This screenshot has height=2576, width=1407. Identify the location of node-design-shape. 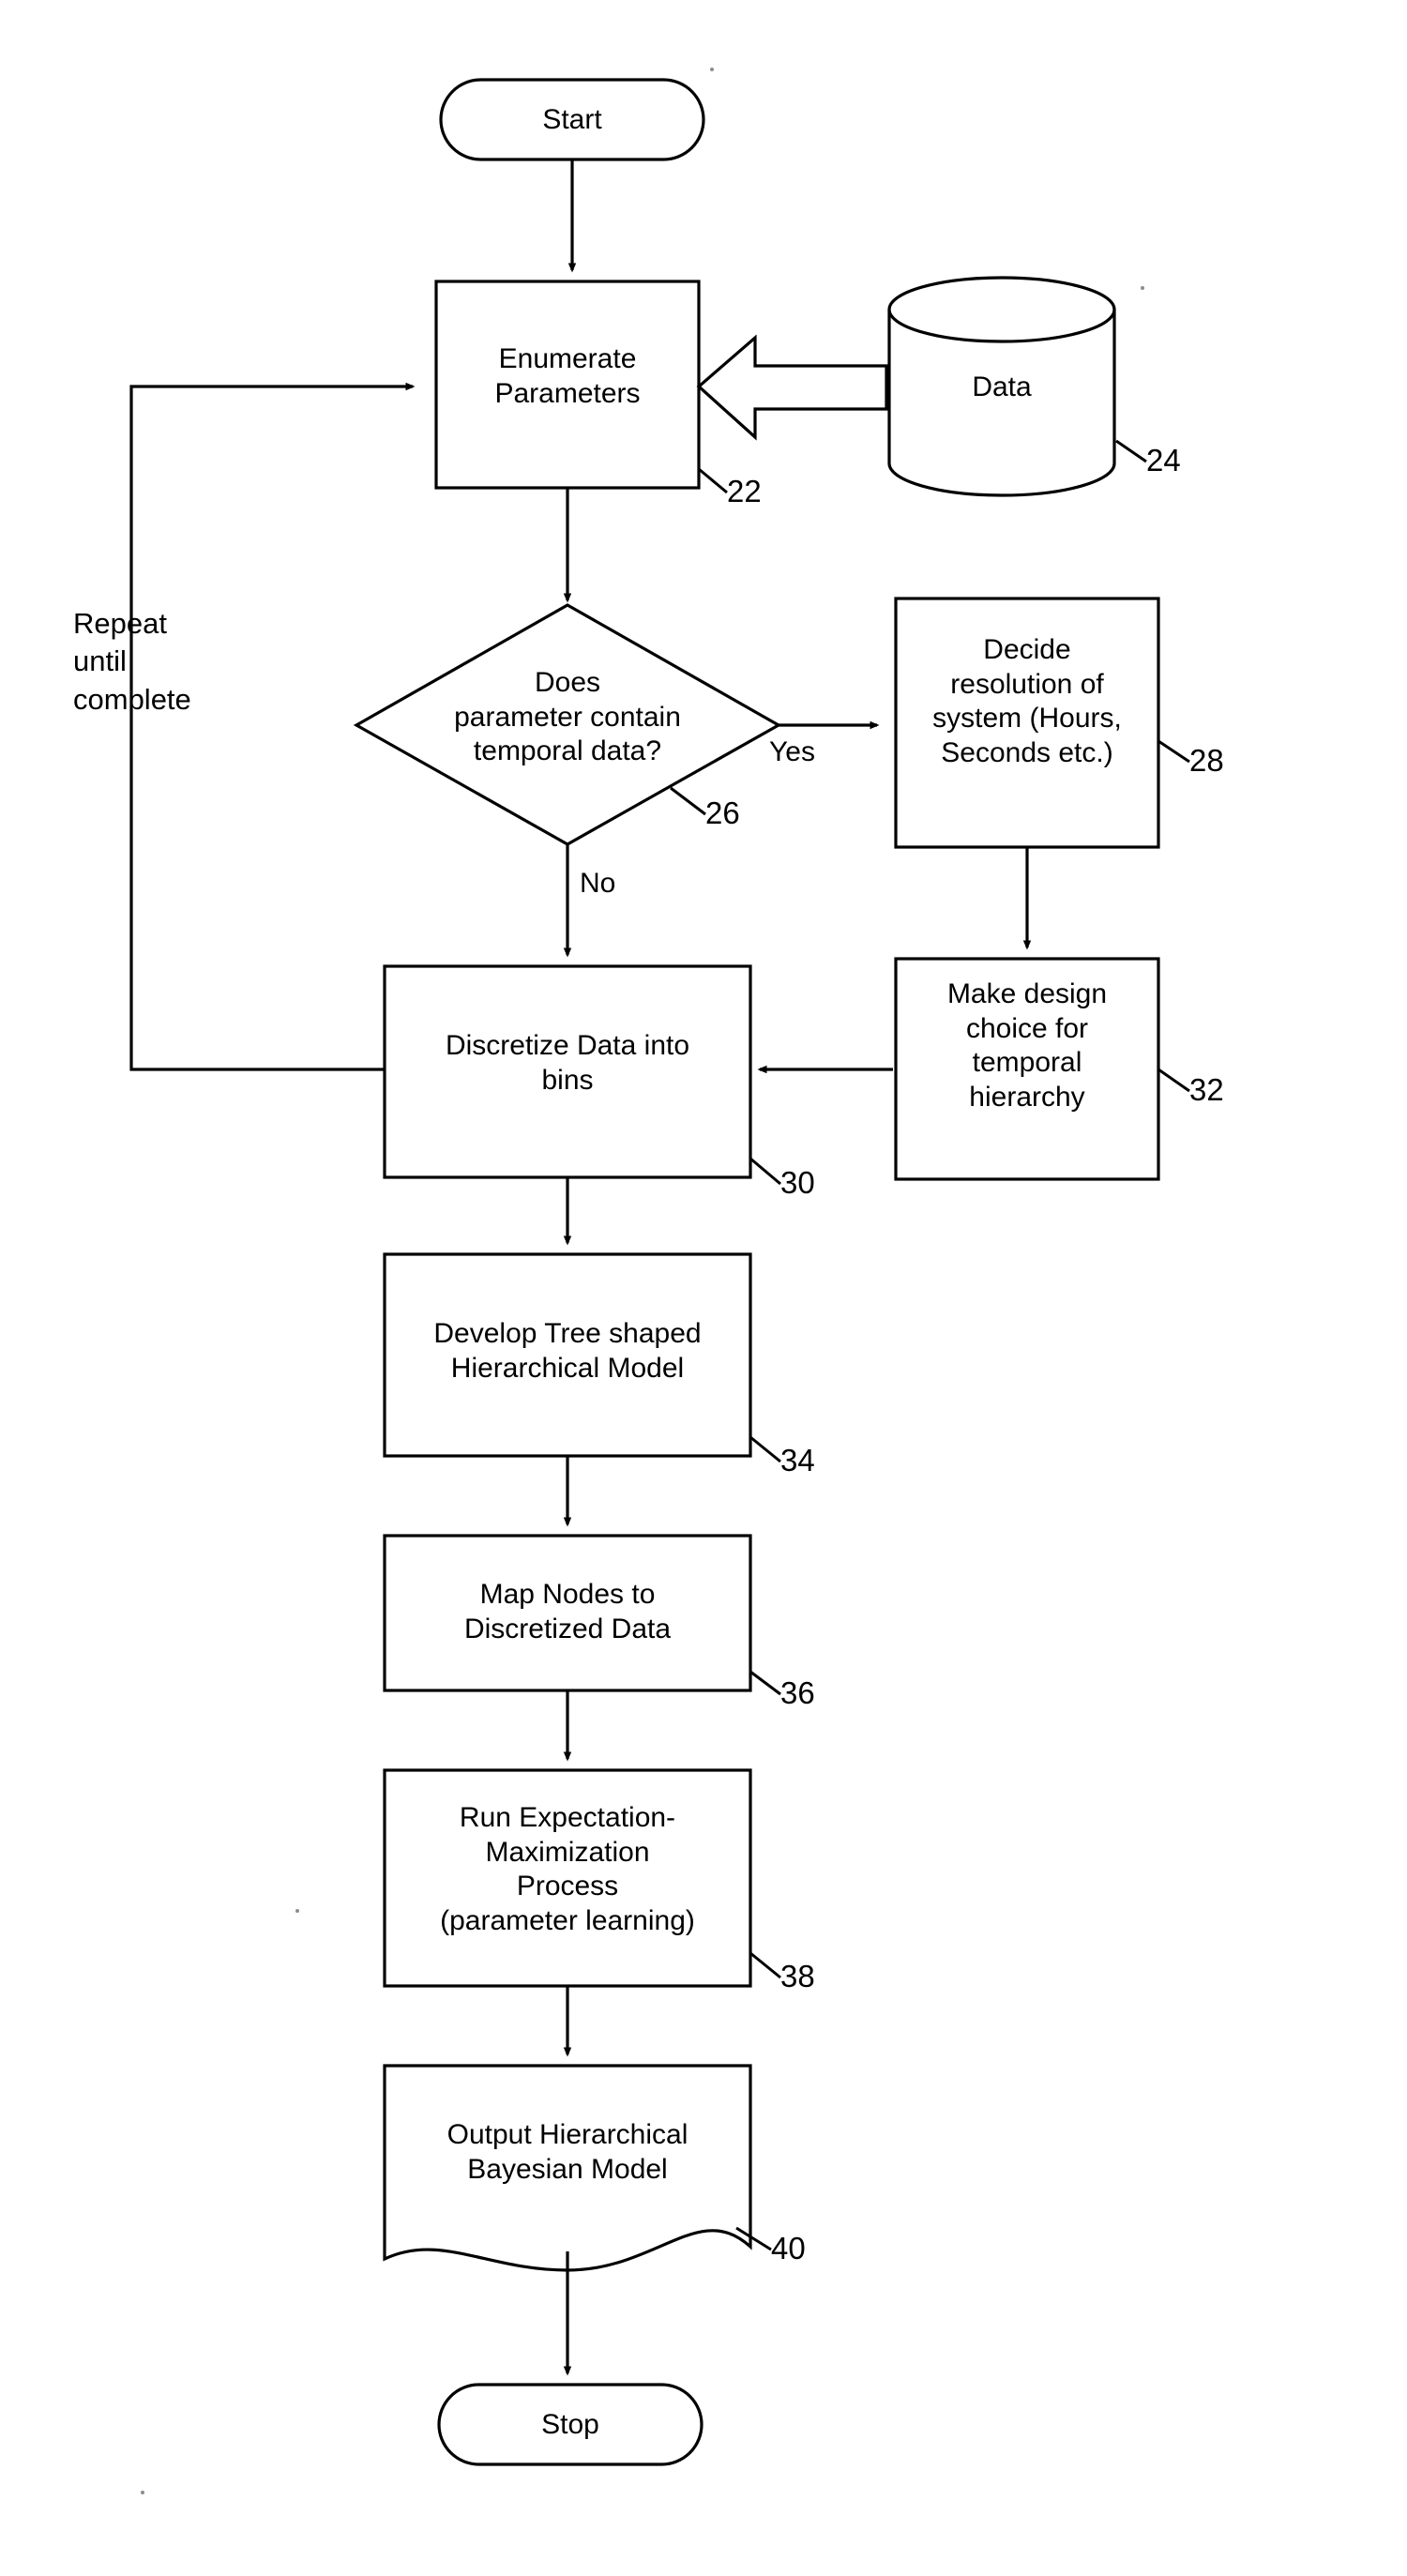
(1027, 1069).